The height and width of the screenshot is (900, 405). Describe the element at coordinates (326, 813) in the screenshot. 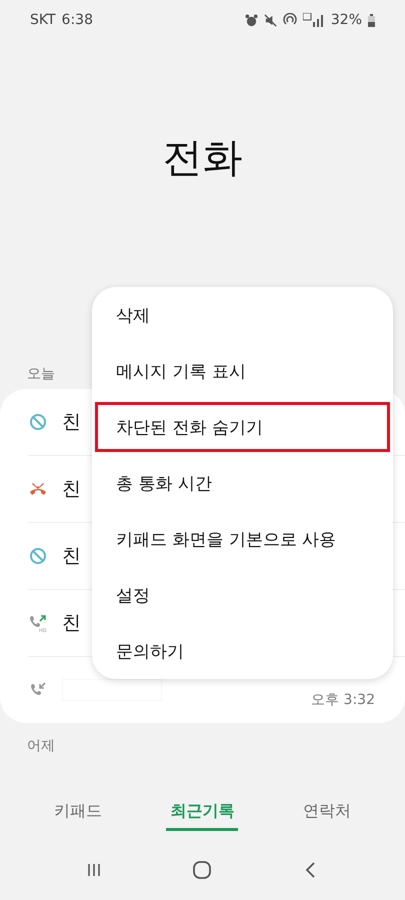

I see `tab: 연락처` at that location.